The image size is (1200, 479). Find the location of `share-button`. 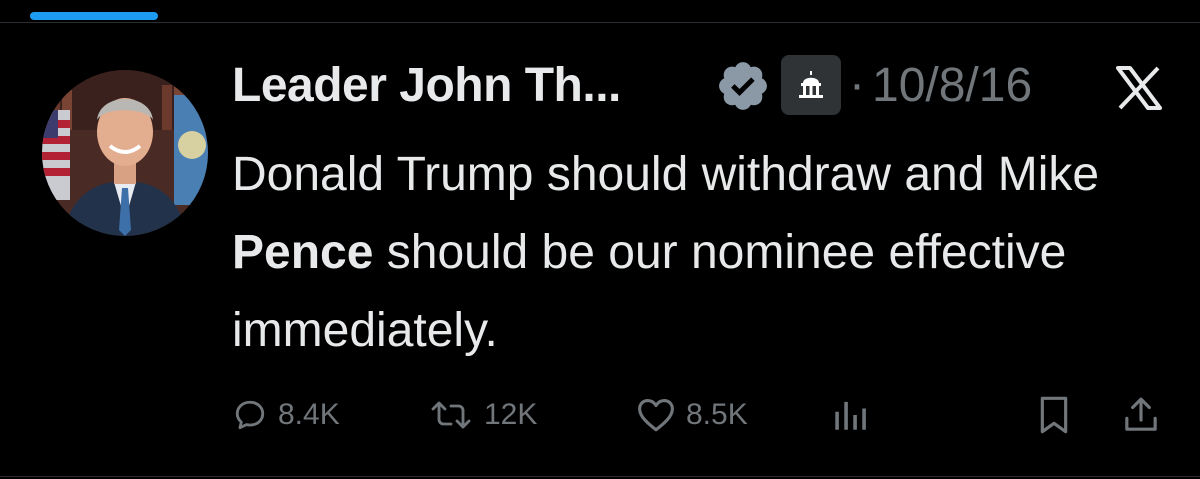

share-button is located at coordinates (1141, 415).